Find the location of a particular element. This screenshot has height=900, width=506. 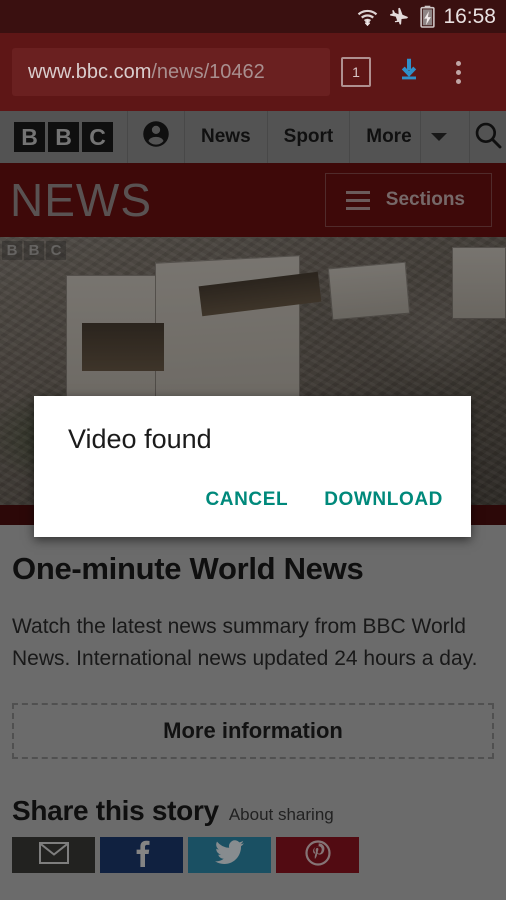

download-button: DOWNLOAD is located at coordinates (383, 500).